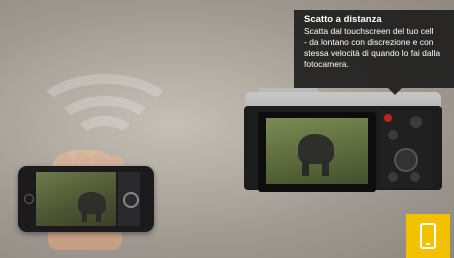 This screenshot has height=258, width=454. I want to click on phone-camera-controls, so click(129, 199).